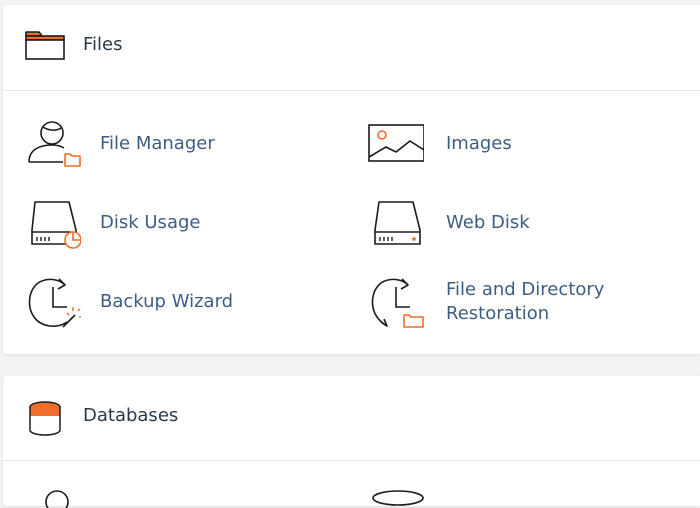  I want to click on images-label: Images, so click(479, 143).